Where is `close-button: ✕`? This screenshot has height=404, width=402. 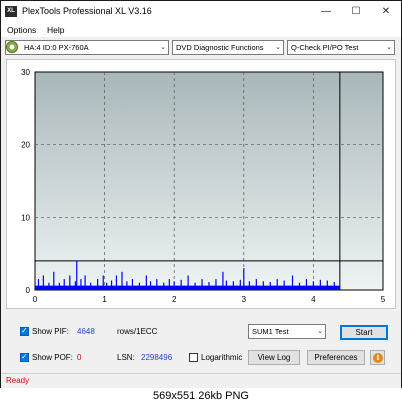
close-button: ✕ is located at coordinates (386, 12).